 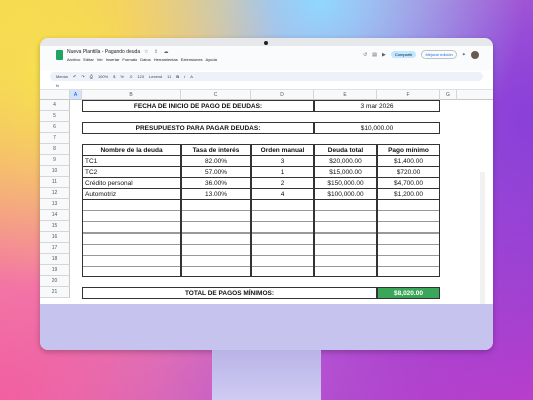 What do you see at coordinates (55, 193) in the screenshot?
I see `row-header: 12` at bounding box center [55, 193].